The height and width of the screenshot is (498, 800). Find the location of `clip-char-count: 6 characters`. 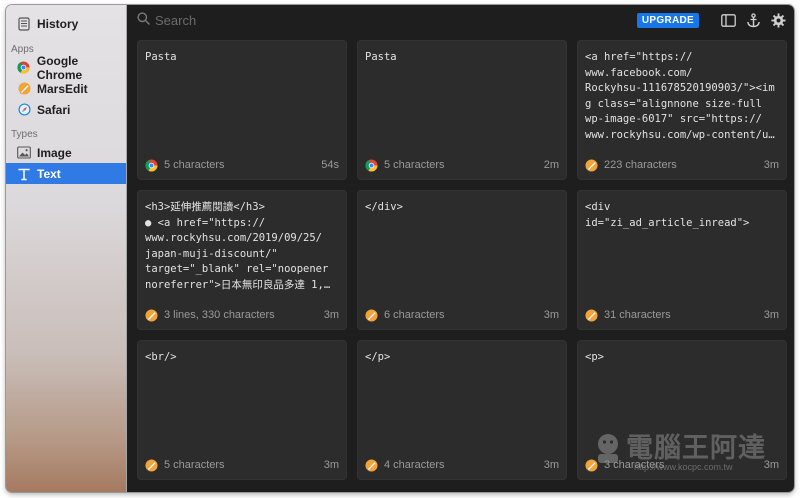

clip-char-count: 6 characters is located at coordinates (414, 315).